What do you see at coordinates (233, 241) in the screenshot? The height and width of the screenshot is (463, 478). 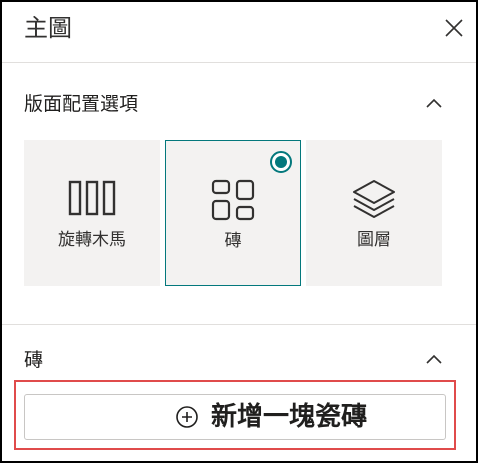 I see `layout-option-label: 磚` at bounding box center [233, 241].